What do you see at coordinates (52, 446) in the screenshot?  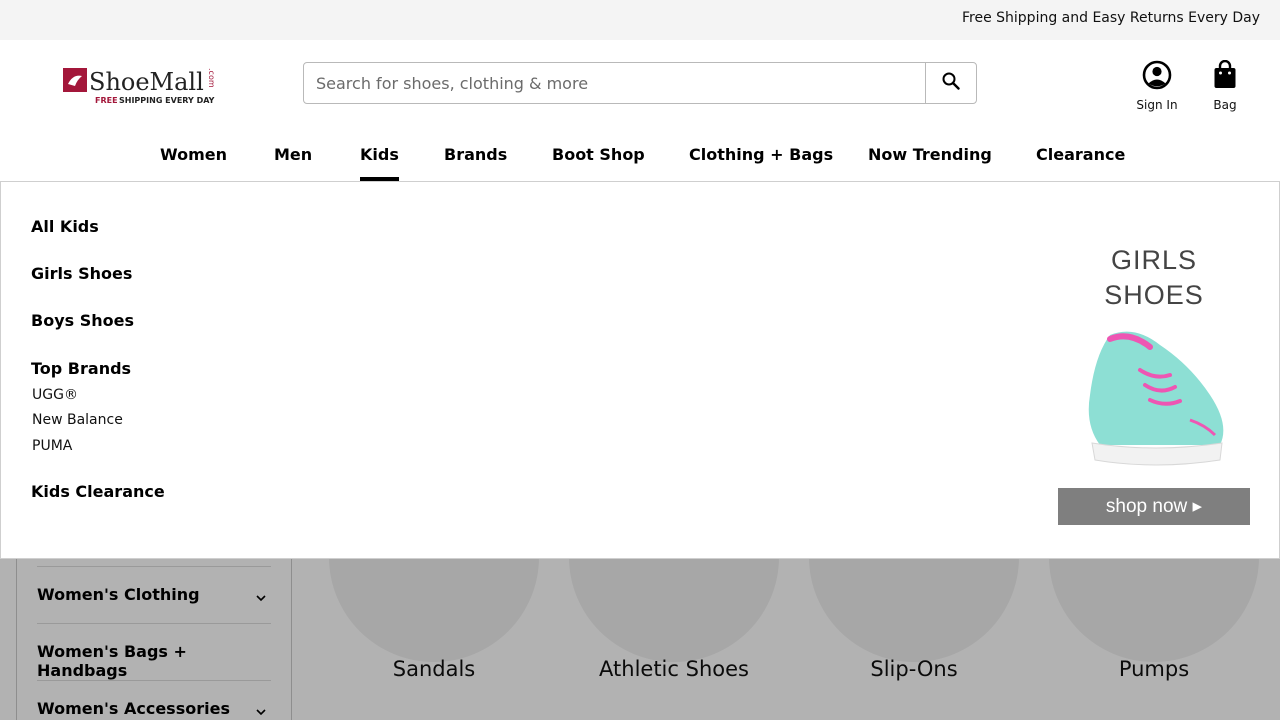 I see `menu-link-puma: PUMA` at bounding box center [52, 446].